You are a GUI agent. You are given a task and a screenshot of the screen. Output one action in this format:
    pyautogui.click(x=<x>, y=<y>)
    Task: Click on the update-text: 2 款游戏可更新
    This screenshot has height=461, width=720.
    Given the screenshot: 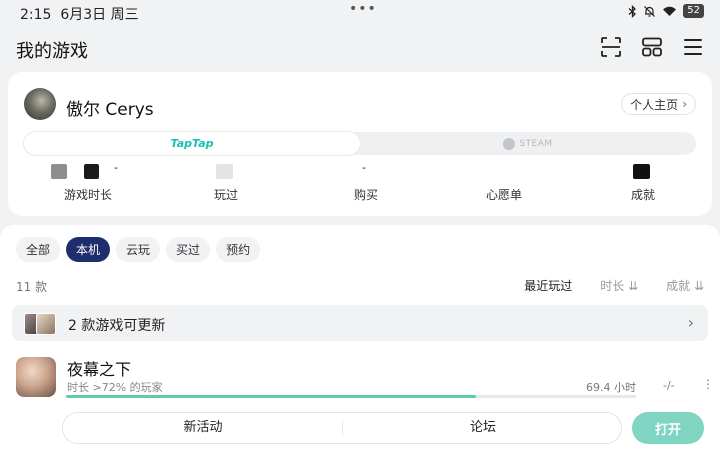 What is the action you would take?
    pyautogui.click(x=117, y=326)
    